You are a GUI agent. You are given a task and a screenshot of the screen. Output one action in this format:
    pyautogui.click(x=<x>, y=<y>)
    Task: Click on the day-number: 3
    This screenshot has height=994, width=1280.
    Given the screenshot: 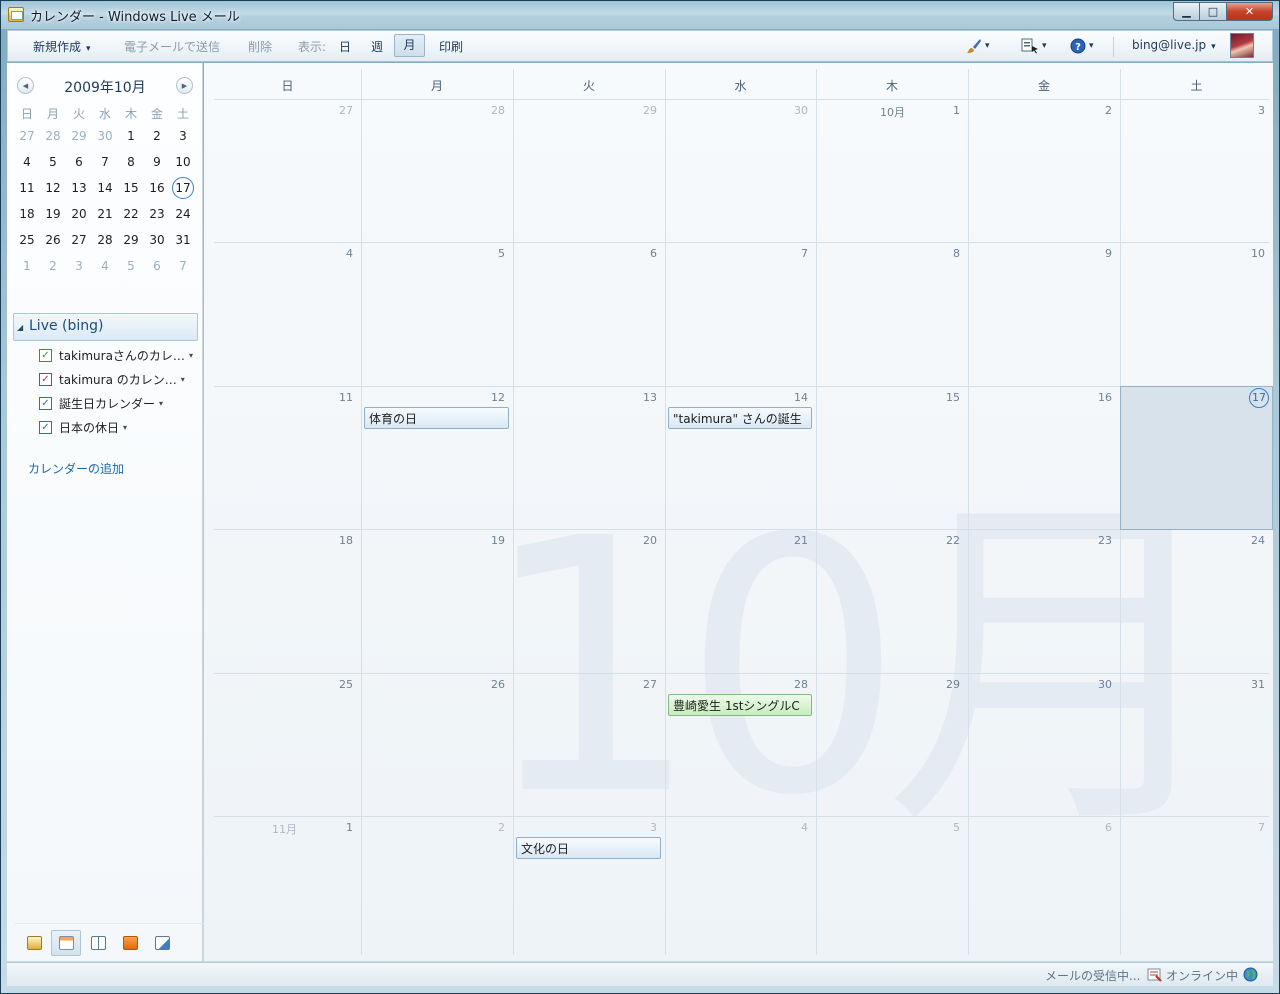 What is the action you would take?
    pyautogui.click(x=1245, y=110)
    